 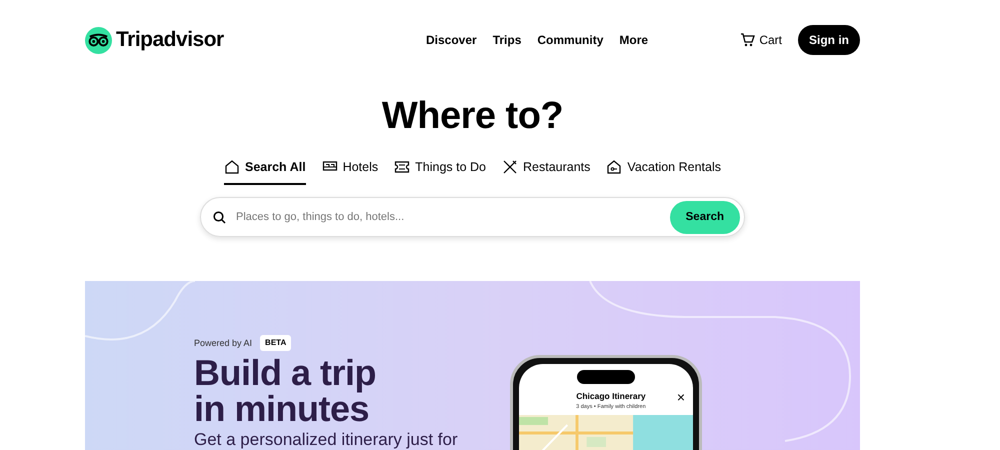 I want to click on beta-tag: BETA, so click(x=276, y=343).